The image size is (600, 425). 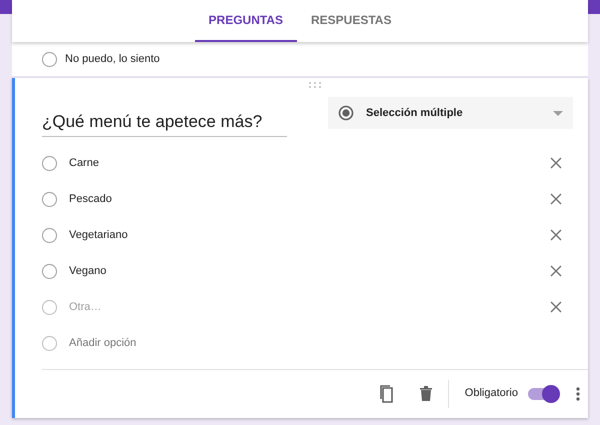 I want to click on option-label: No puedo, lo siento, so click(x=112, y=59).